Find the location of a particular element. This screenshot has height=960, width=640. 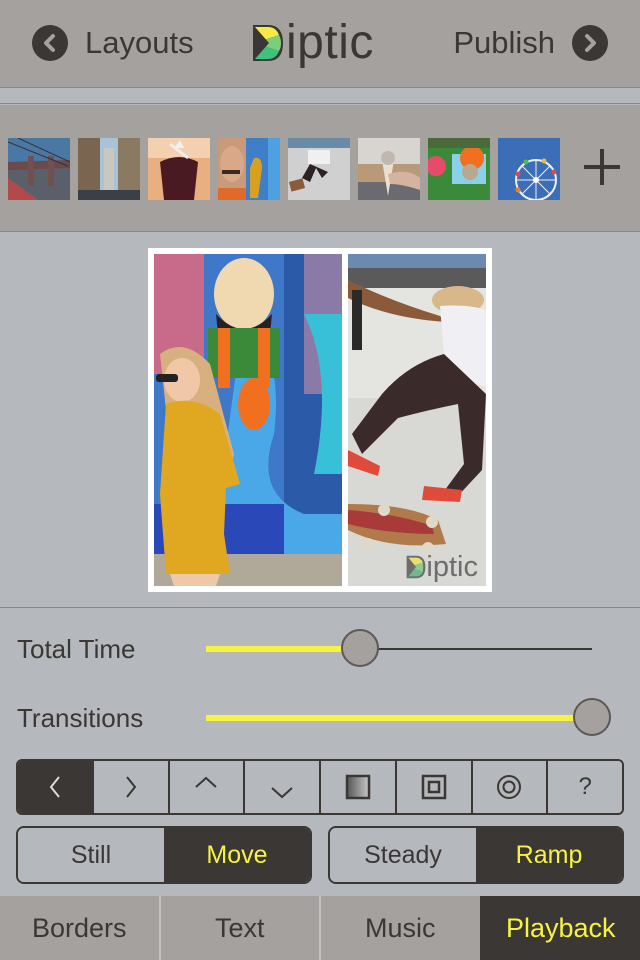

fade-effect-button is located at coordinates (357, 787).